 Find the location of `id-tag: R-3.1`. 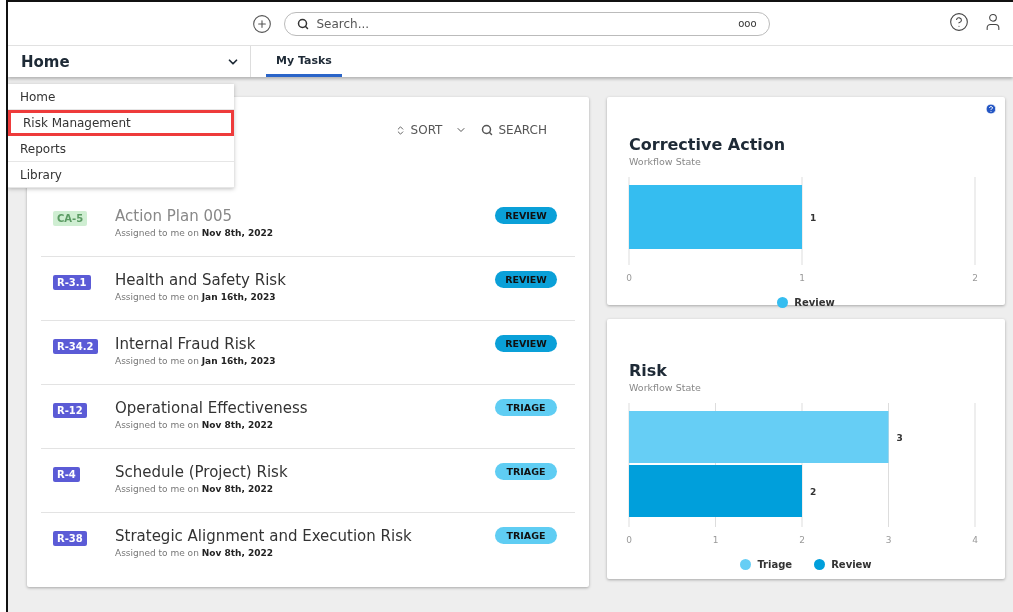

id-tag: R-3.1 is located at coordinates (72, 282).